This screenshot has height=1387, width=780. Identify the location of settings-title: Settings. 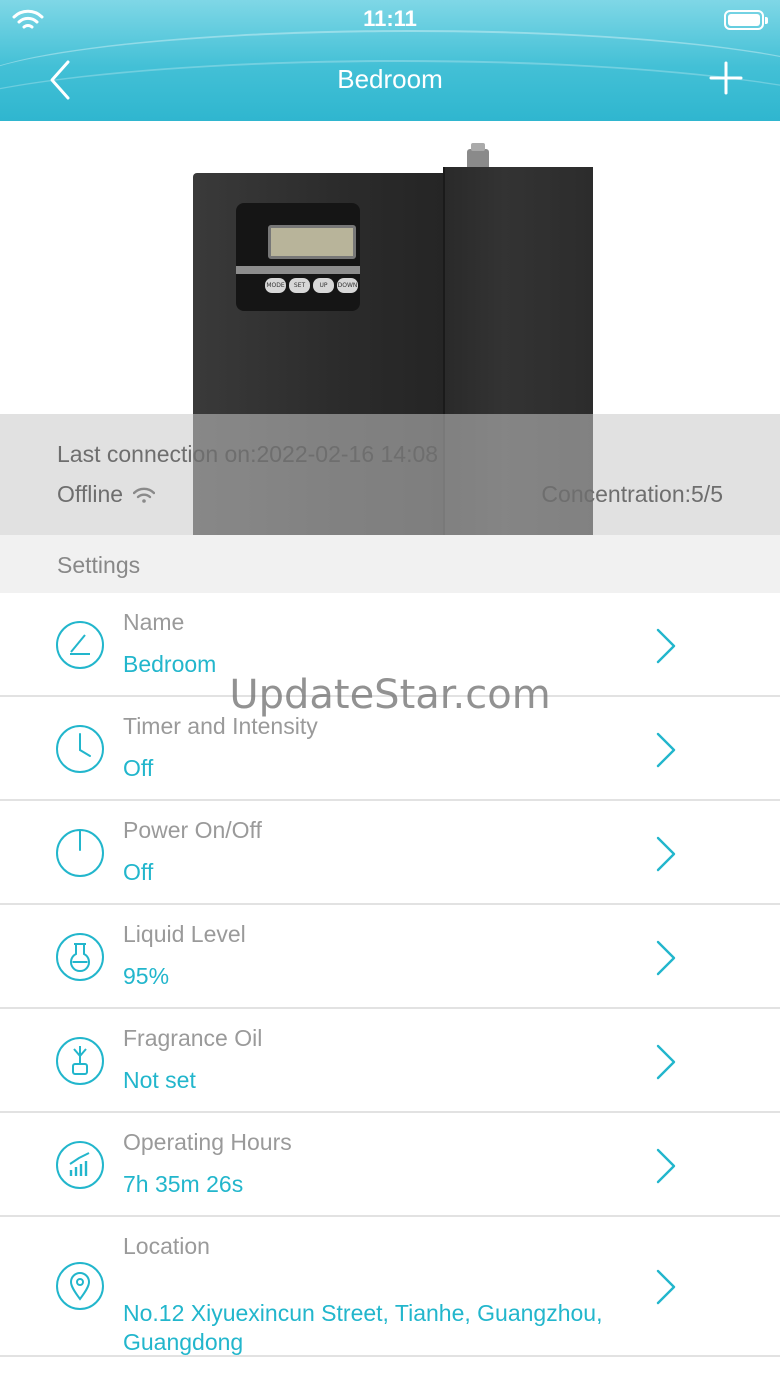
(99, 565).